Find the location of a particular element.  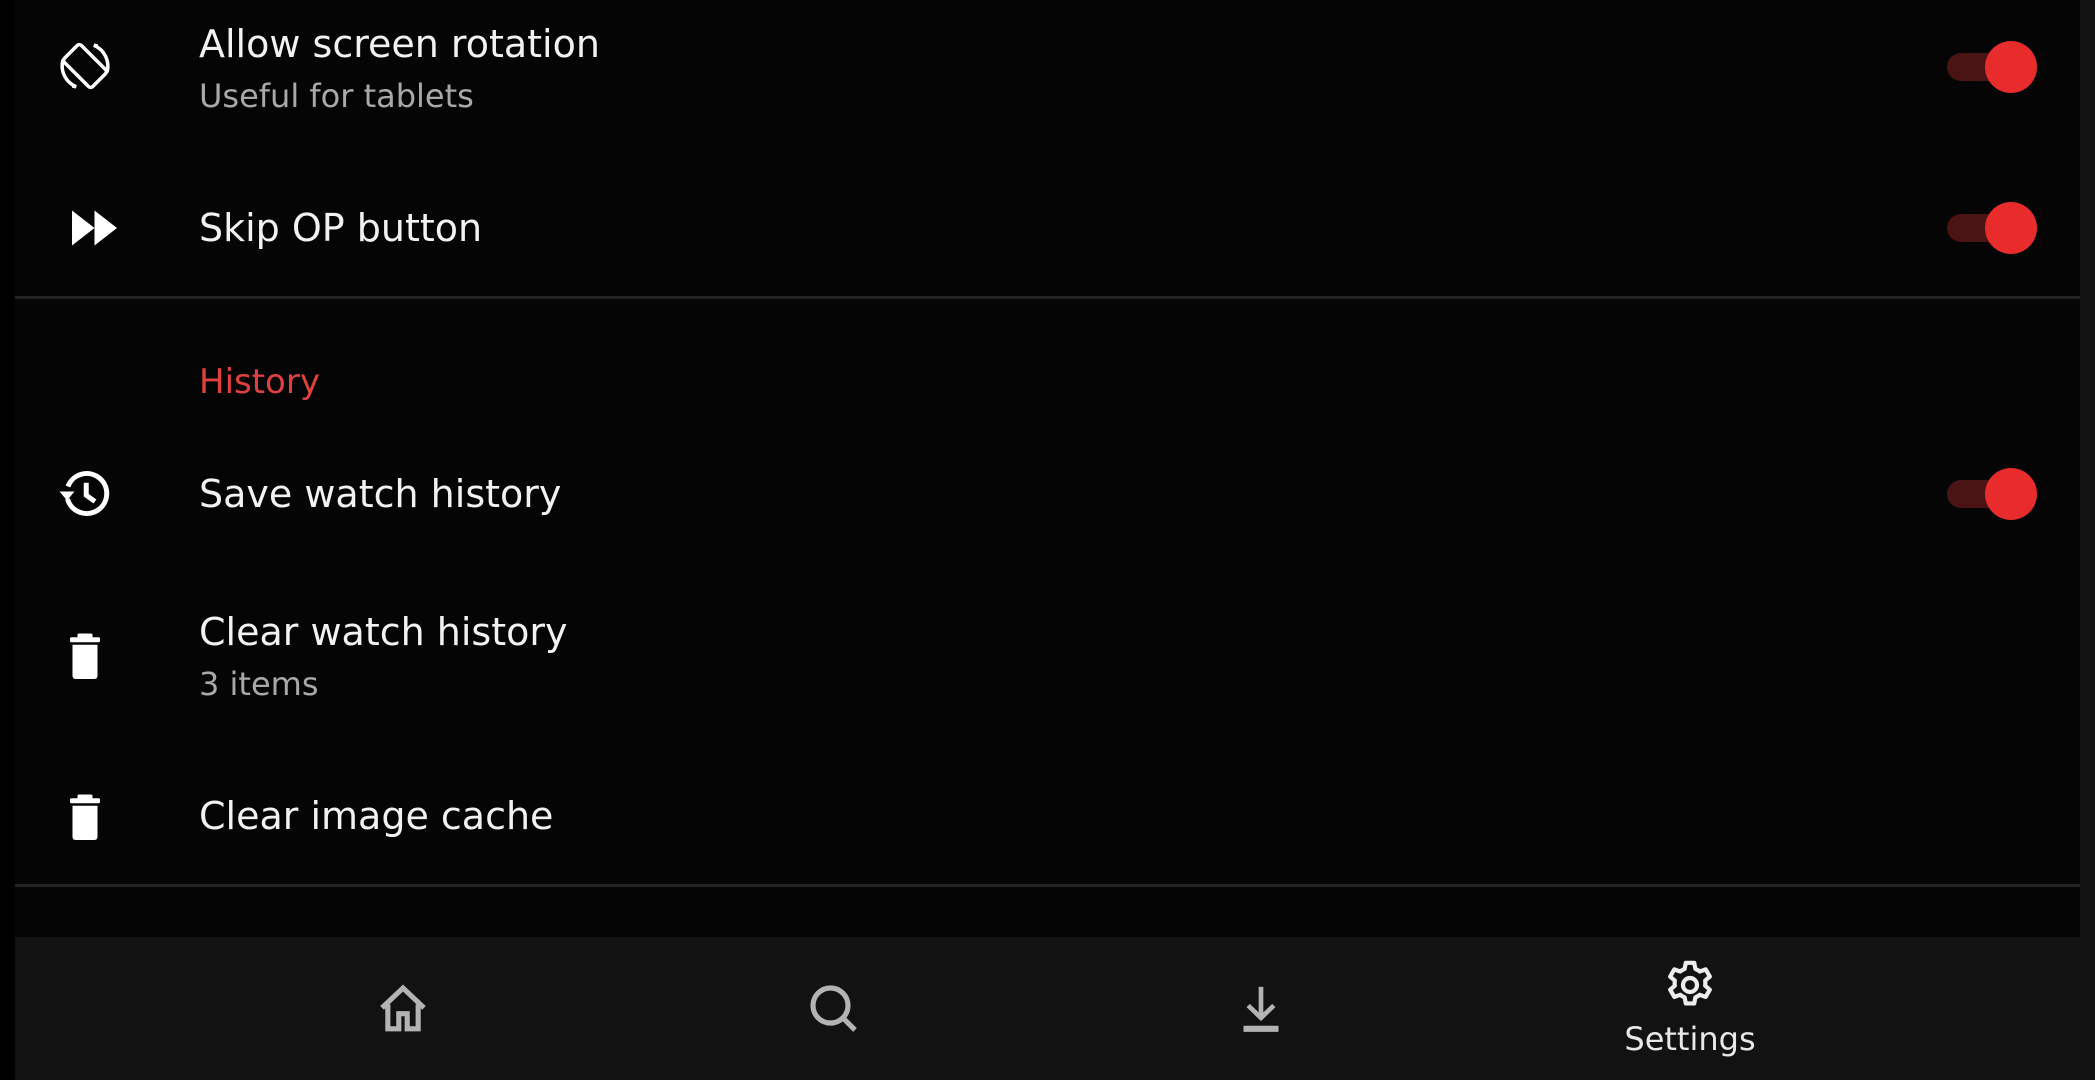

fast-forward-icon is located at coordinates (97, 228).